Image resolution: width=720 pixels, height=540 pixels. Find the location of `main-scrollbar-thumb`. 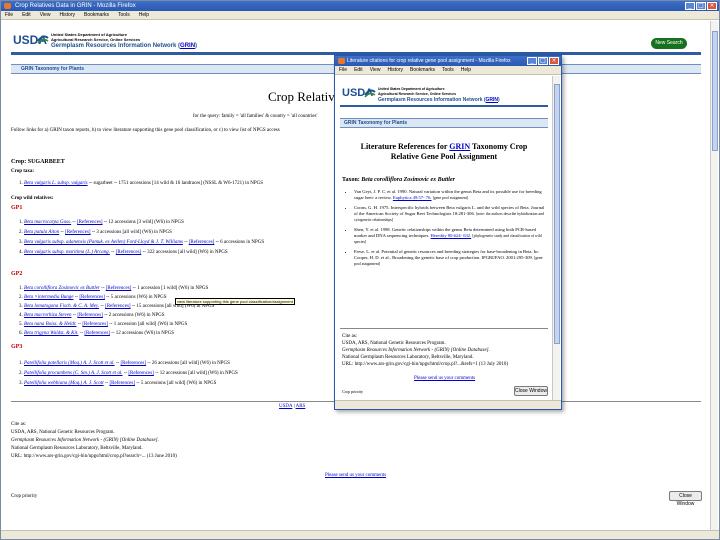

main-scrollbar-thumb is located at coordinates (715, 91).